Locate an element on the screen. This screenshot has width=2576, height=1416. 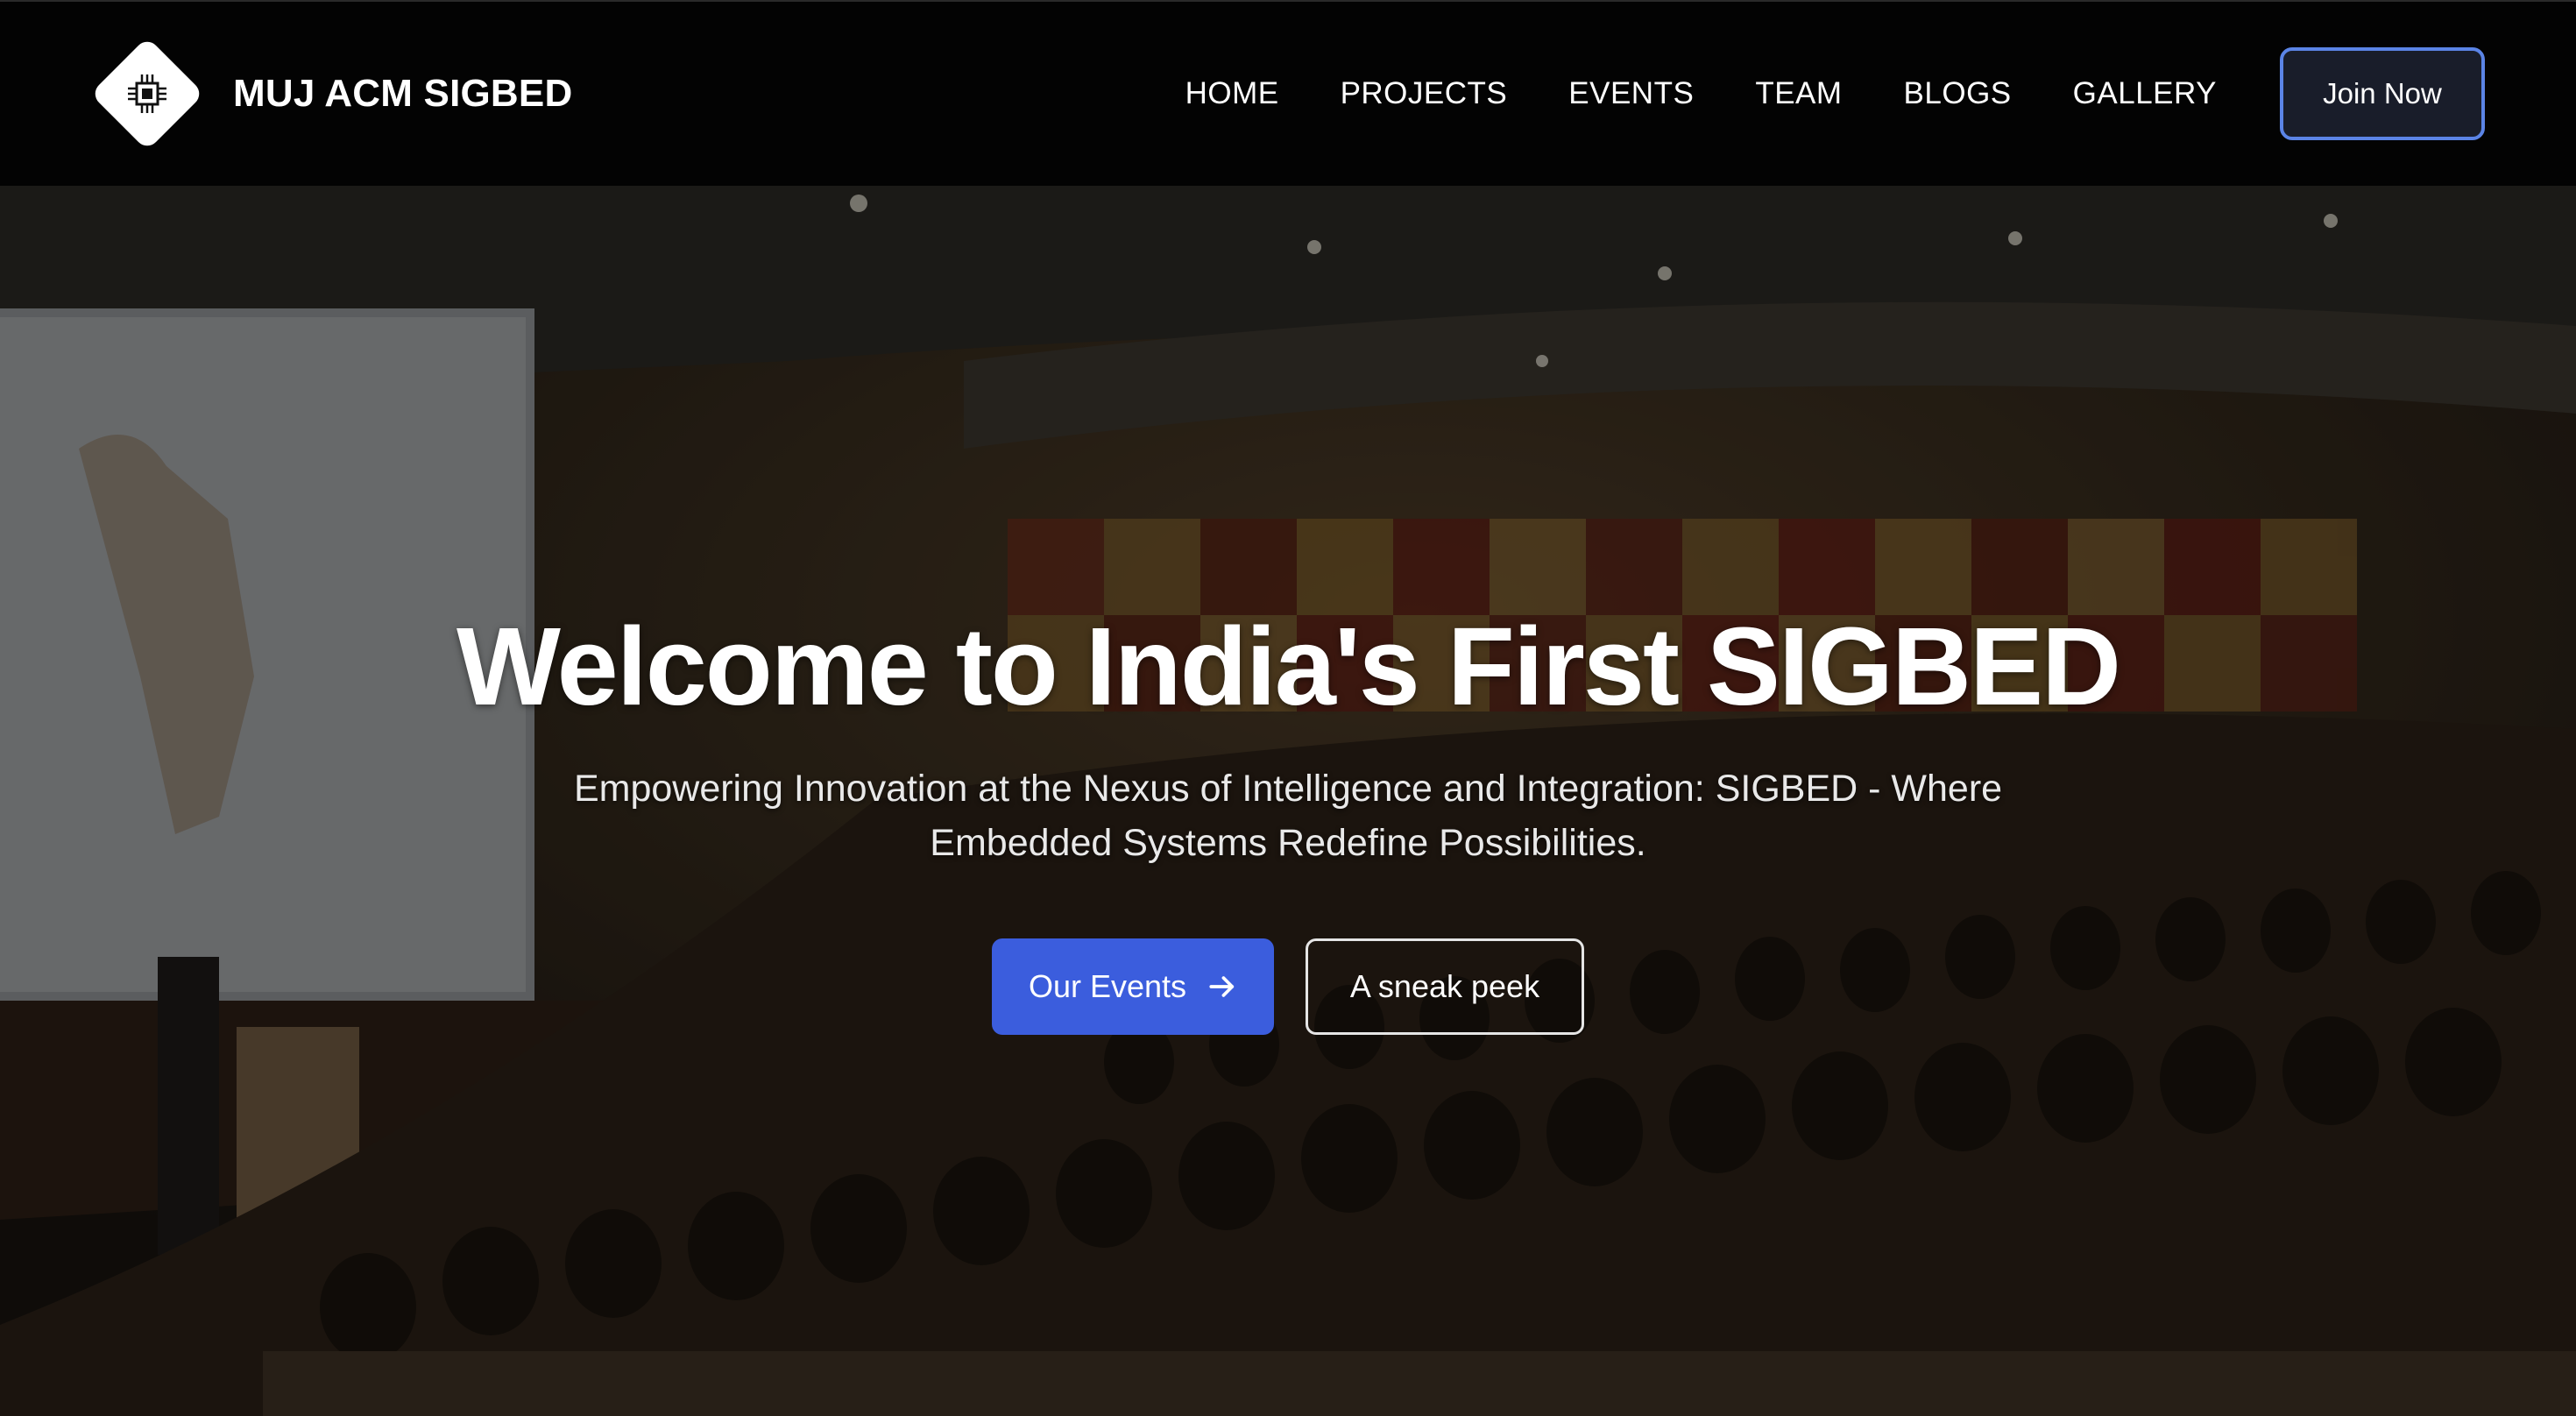
nav-link-home: HOME is located at coordinates (1232, 93).